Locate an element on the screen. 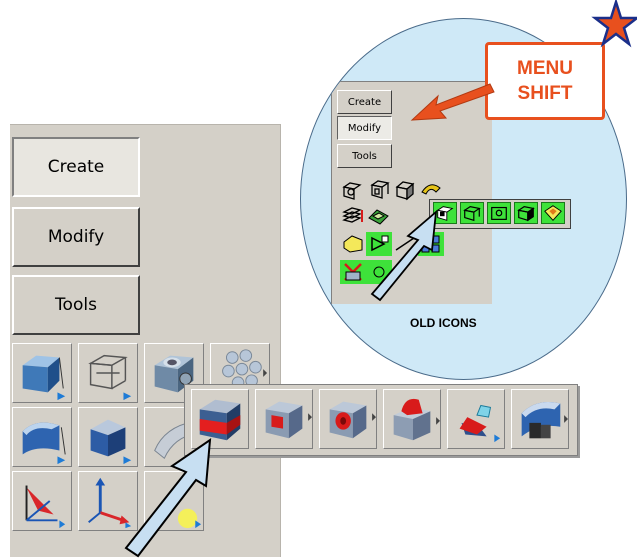  menu-shift-arrow-icon is located at coordinates (452, 102).